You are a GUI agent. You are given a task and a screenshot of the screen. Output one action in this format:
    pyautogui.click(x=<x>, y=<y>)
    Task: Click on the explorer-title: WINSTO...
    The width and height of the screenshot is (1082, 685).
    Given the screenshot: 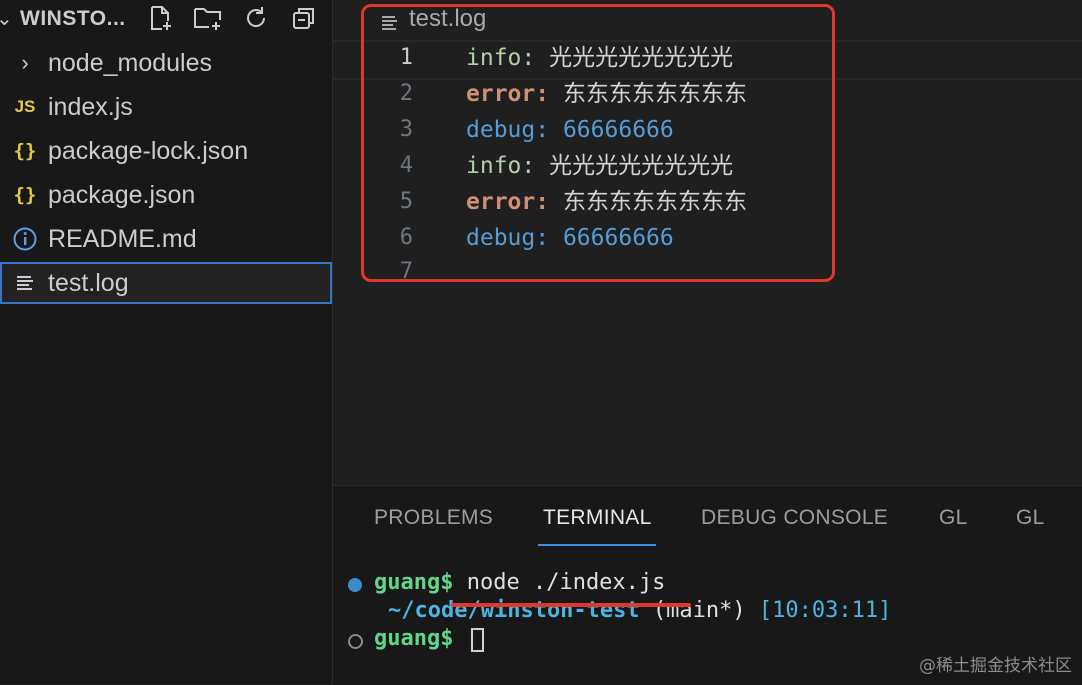 What is the action you would take?
    pyautogui.click(x=73, y=19)
    